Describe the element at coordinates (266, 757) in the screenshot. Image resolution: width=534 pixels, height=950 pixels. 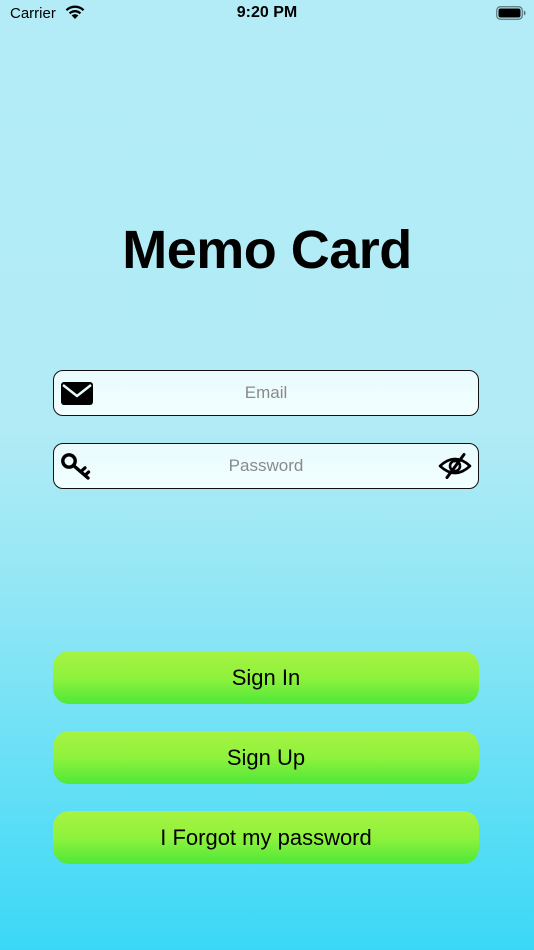
I see `sign-up-button: Sign Up` at that location.